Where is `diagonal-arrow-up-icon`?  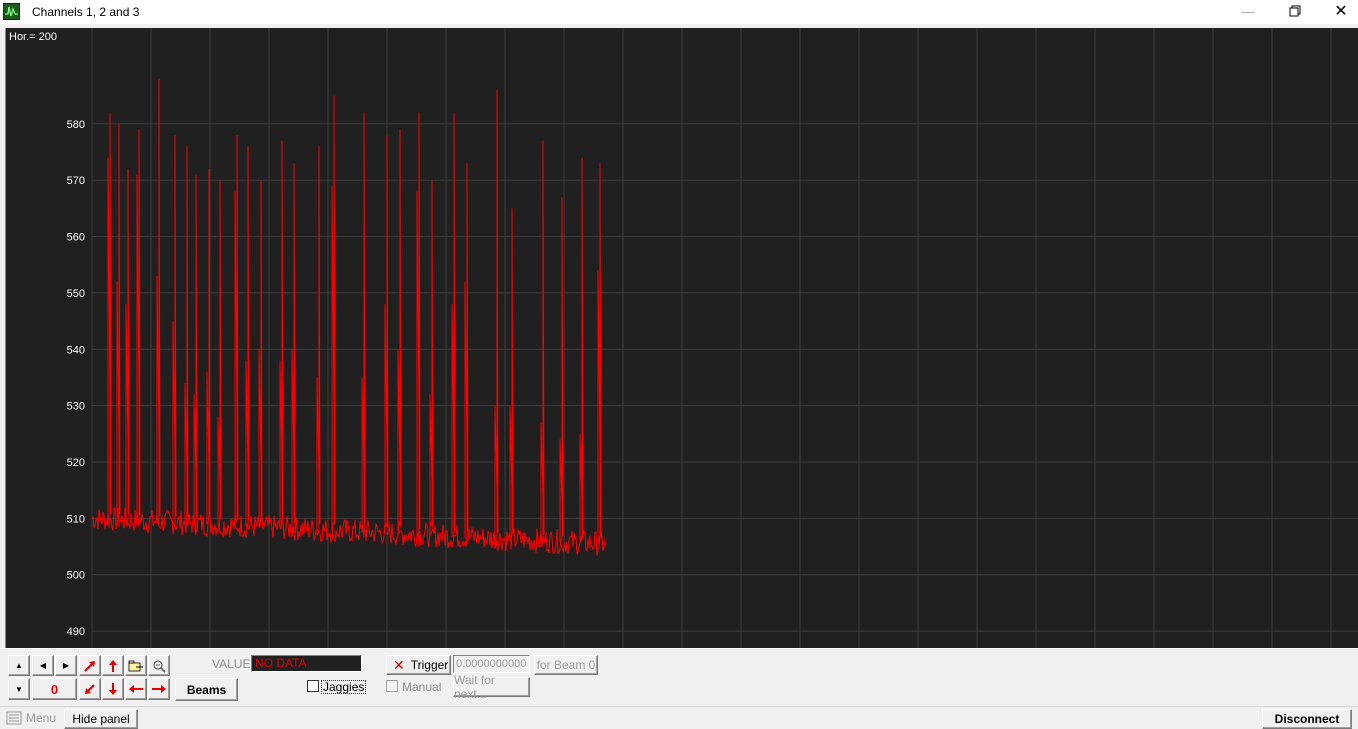 diagonal-arrow-up-icon is located at coordinates (89, 666).